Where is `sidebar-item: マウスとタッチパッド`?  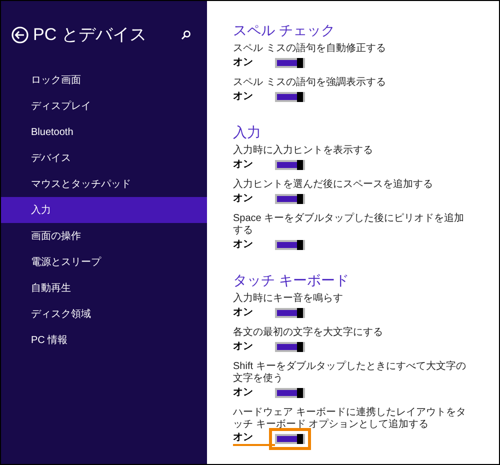 sidebar-item: マウスとタッチパッド is located at coordinates (104, 184).